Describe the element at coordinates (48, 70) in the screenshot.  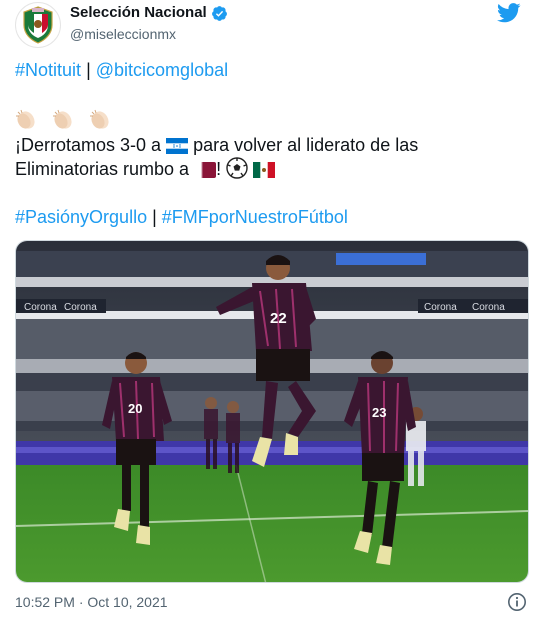
I see `hashtag-notituit: #Notituit` at that location.